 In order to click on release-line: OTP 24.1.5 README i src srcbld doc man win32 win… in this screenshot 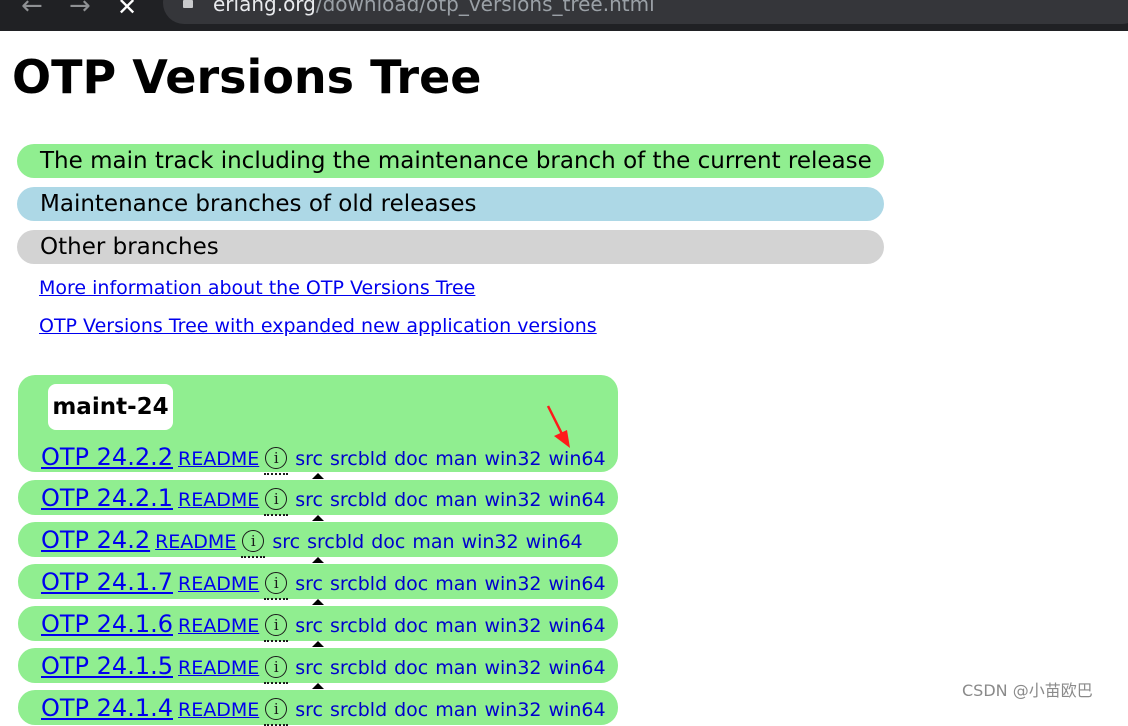, I will do `click(323, 667)`.